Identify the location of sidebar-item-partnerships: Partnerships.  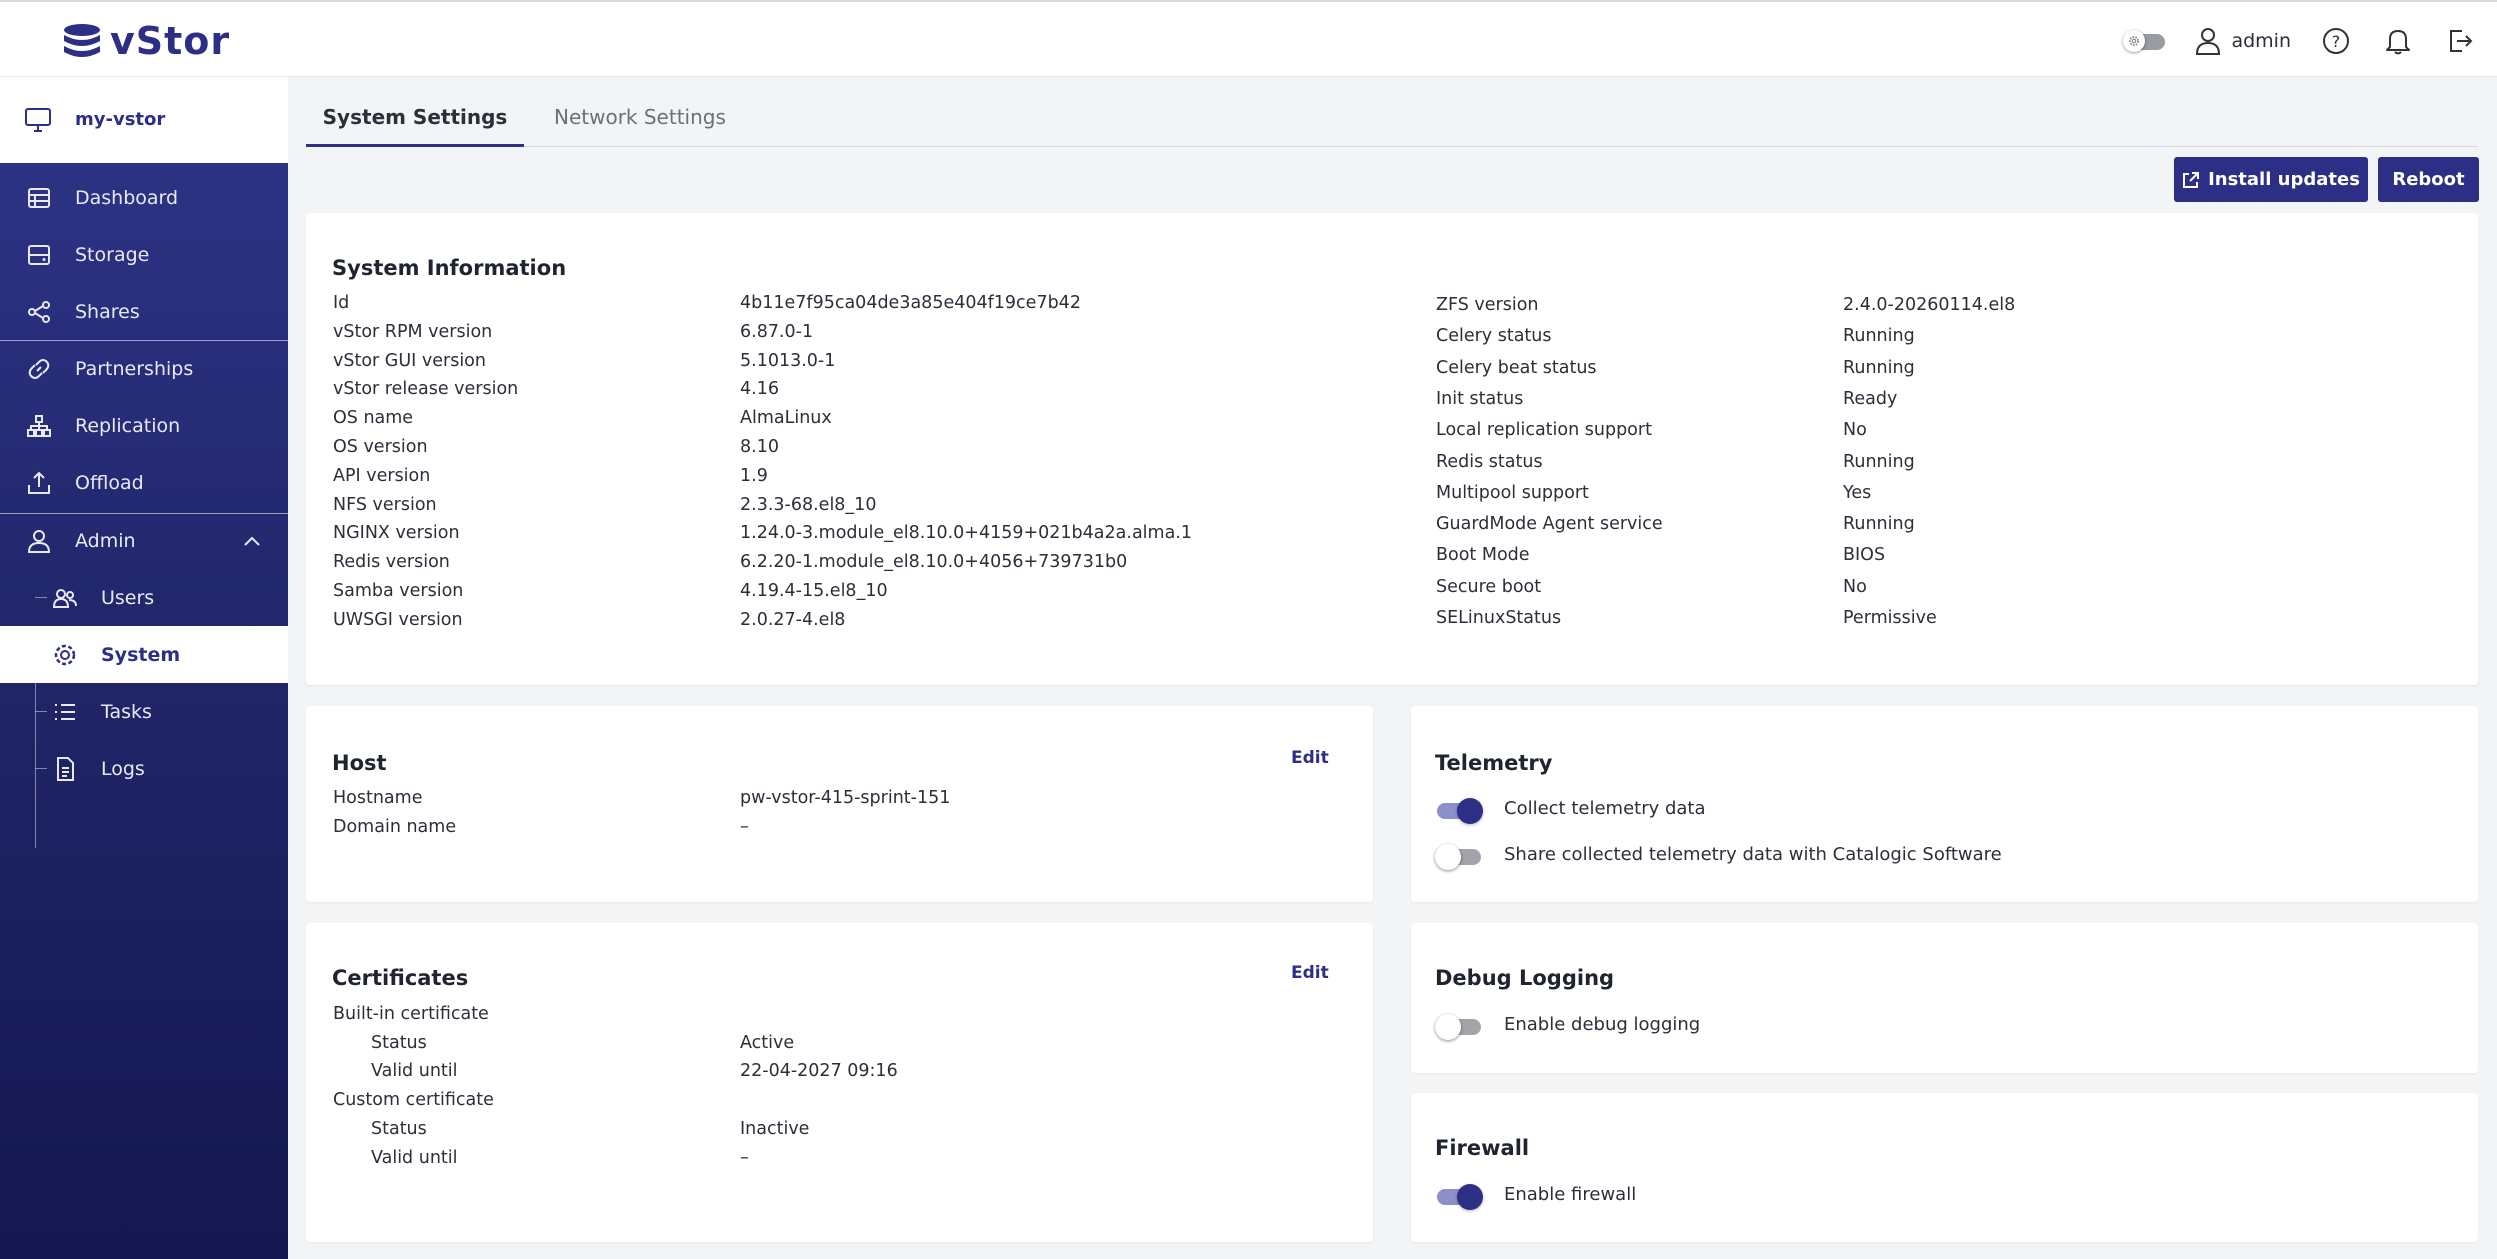
(144, 368).